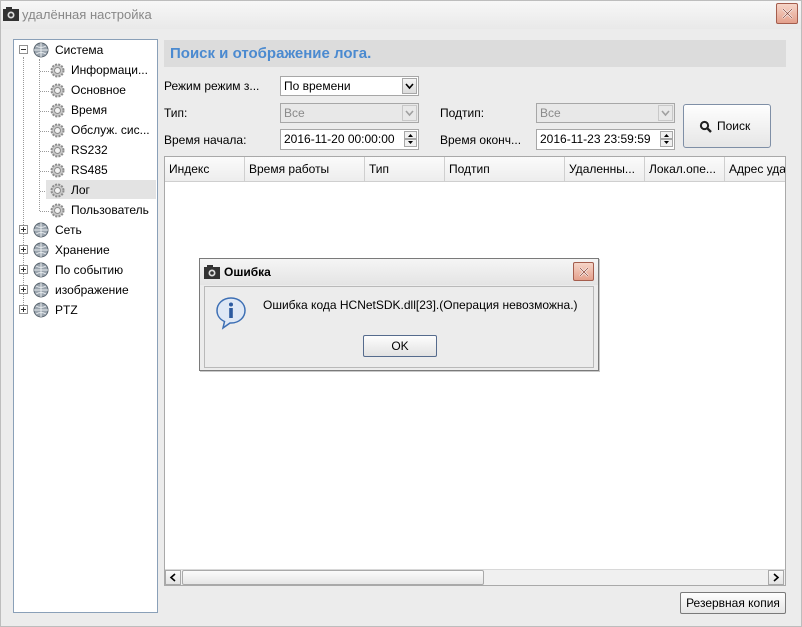 The height and width of the screenshot is (627, 802). Describe the element at coordinates (89, 150) in the screenshot. I see `tree-item-label: RS232` at that location.